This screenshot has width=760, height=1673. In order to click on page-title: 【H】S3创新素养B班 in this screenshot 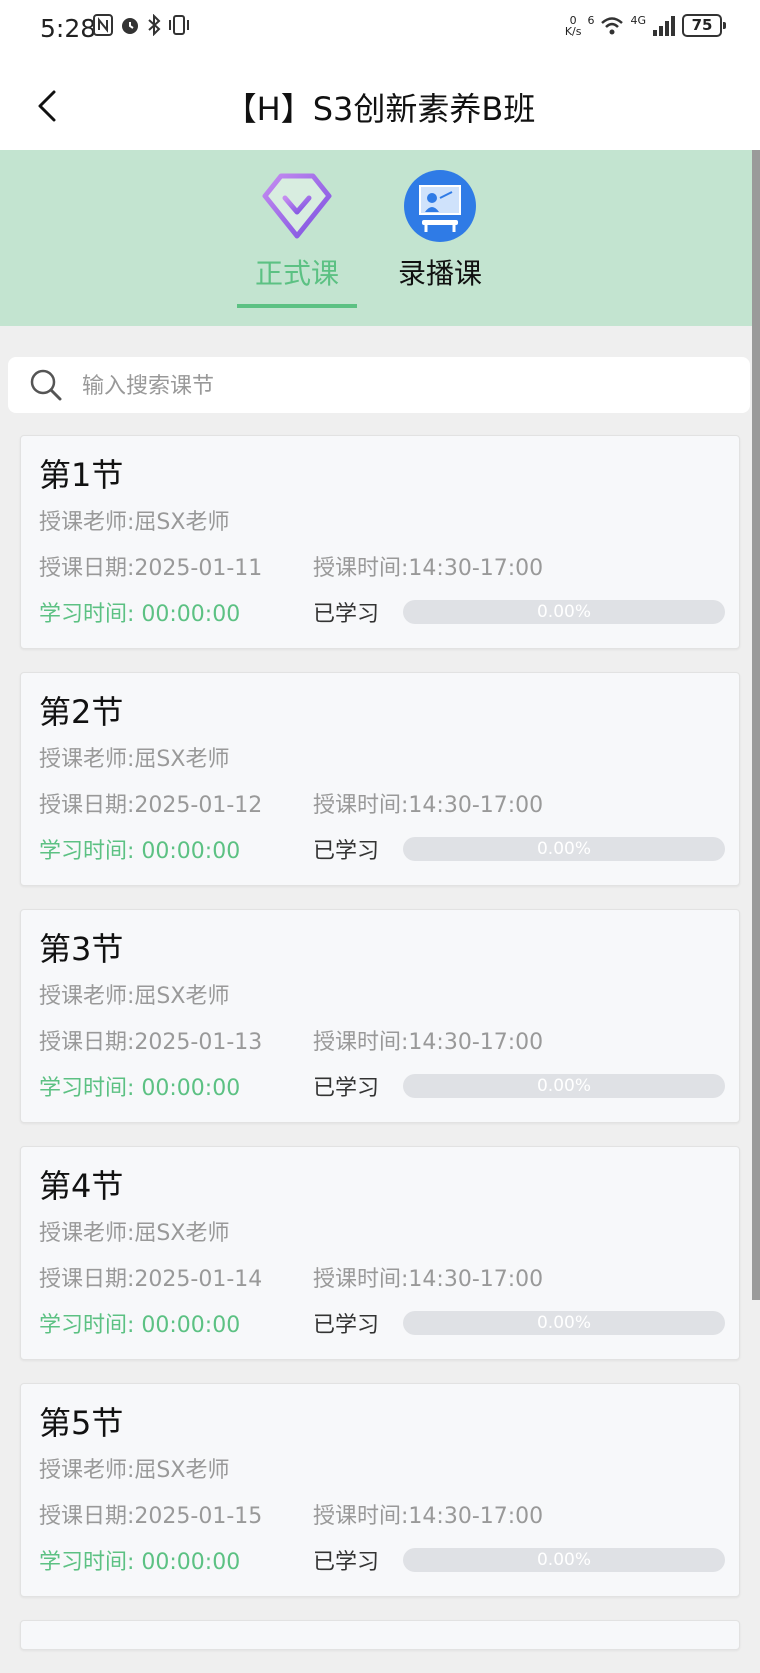, I will do `click(380, 109)`.